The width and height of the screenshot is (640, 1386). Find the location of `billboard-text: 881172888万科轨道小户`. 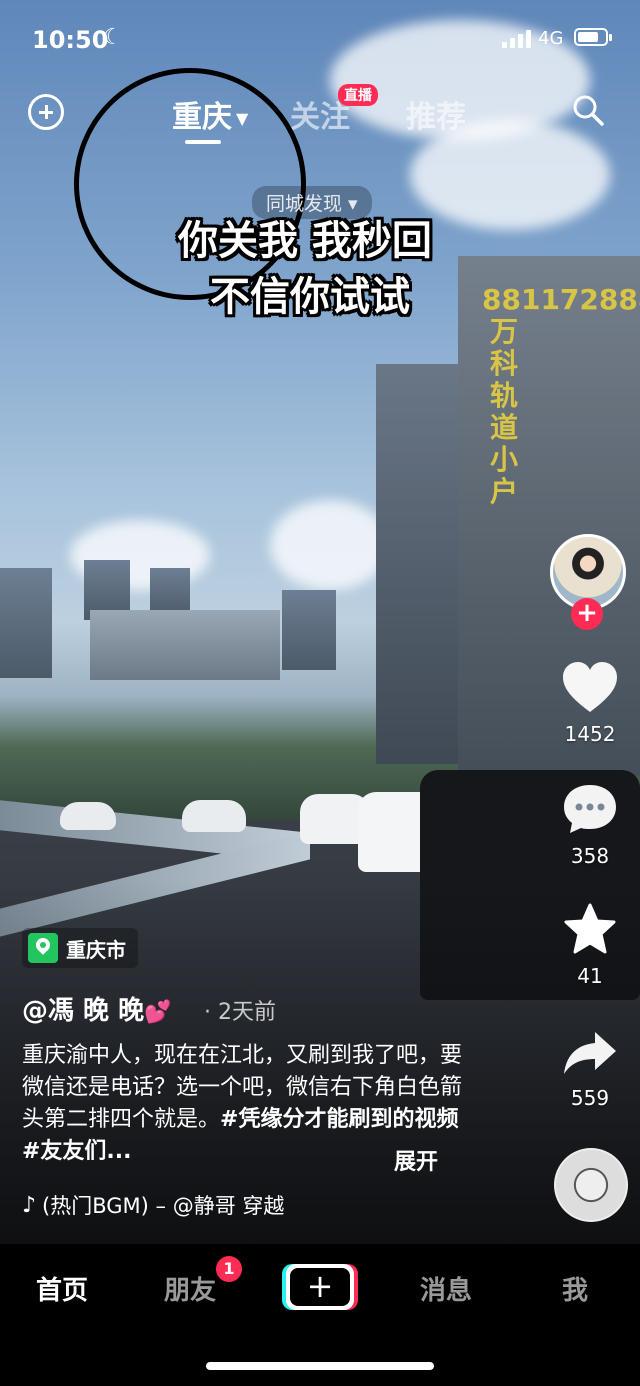

billboard-text: 881172888万科轨道小户 is located at coordinates (561, 395).